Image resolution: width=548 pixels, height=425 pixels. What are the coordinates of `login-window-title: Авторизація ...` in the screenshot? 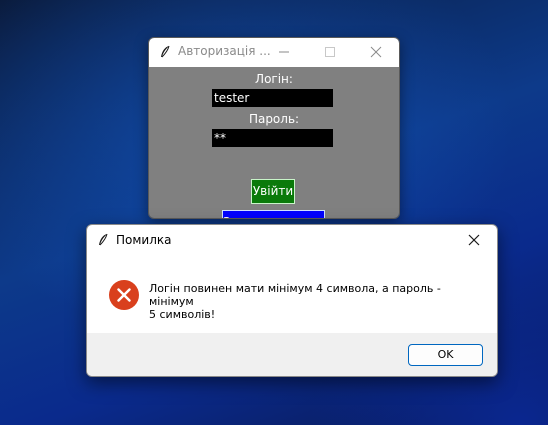 It's located at (224, 51).